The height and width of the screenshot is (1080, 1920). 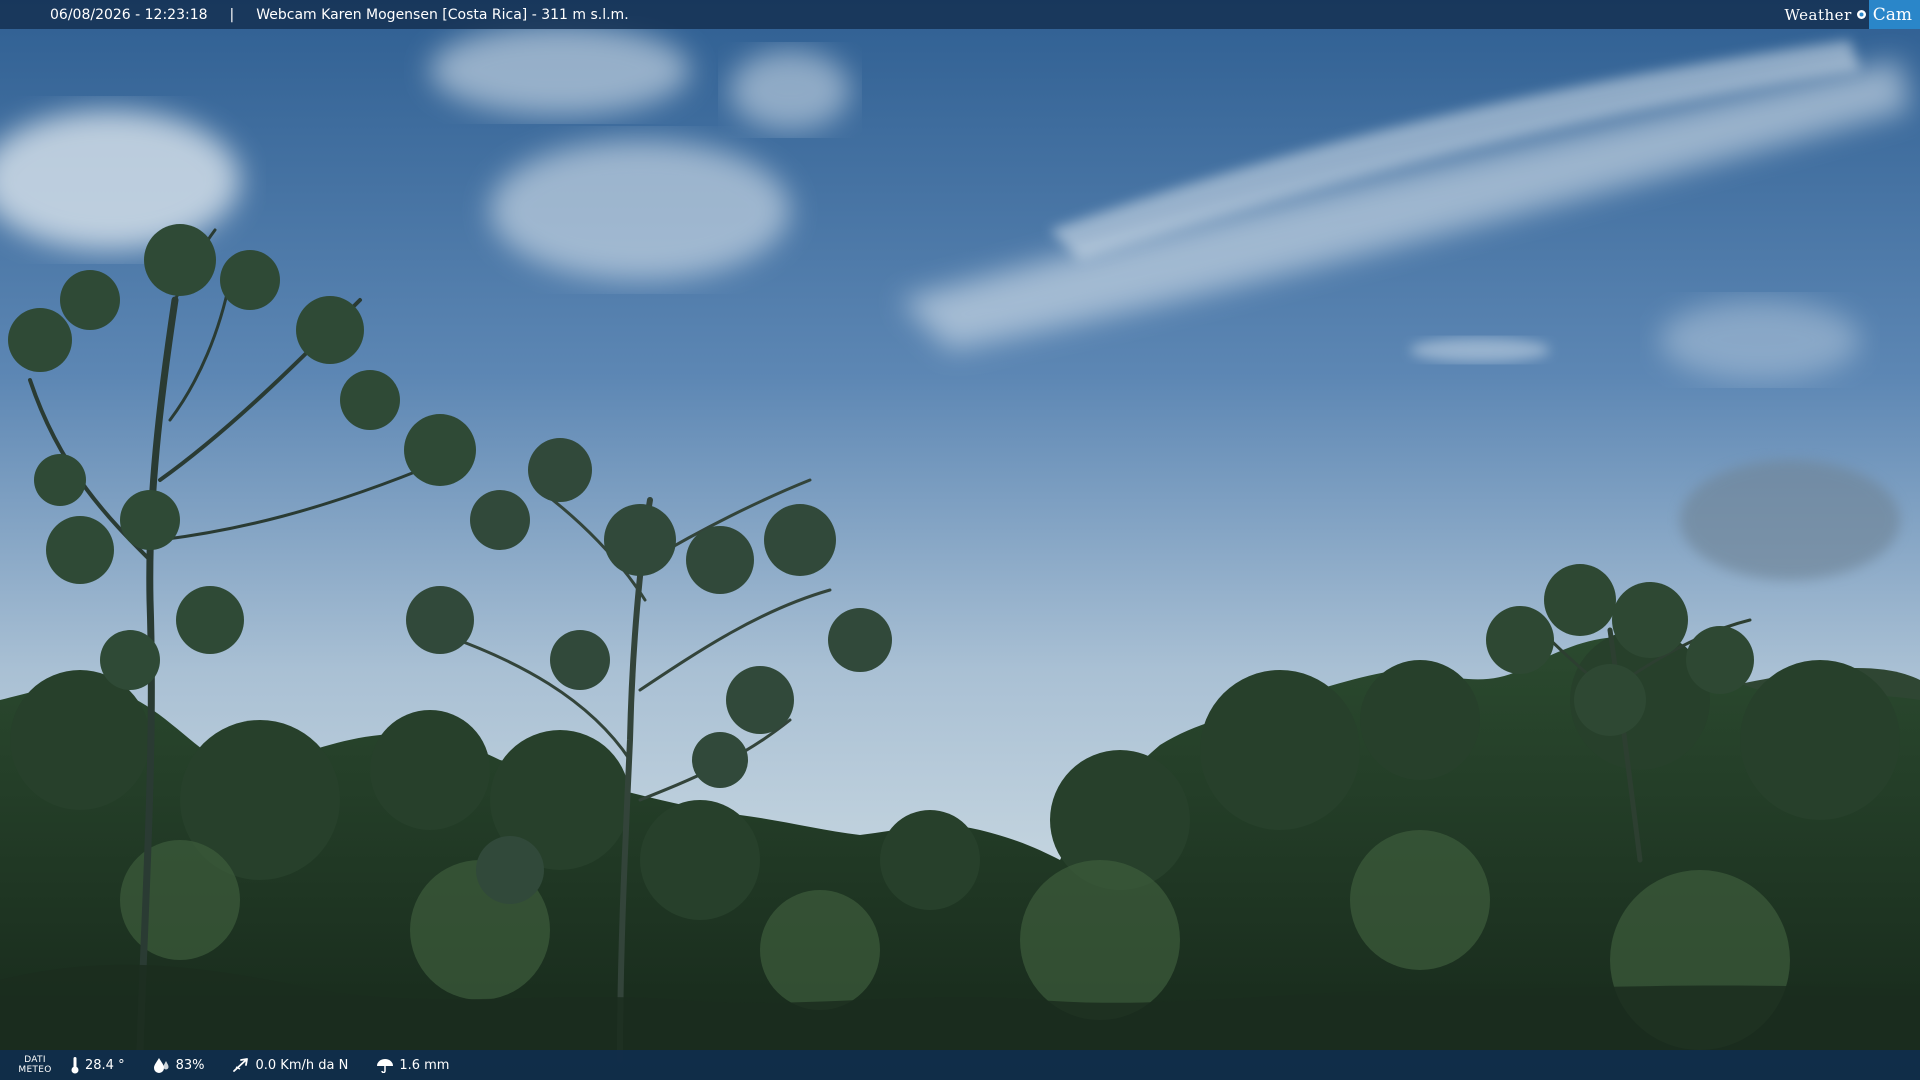 I want to click on umbrella-icon, so click(x=385, y=1066).